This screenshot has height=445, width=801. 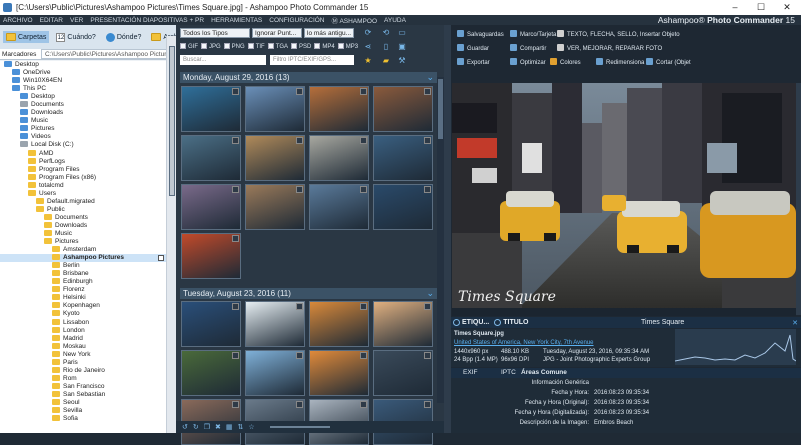 I want to click on chevron-down-icon: ⌄, so click(x=430, y=77).